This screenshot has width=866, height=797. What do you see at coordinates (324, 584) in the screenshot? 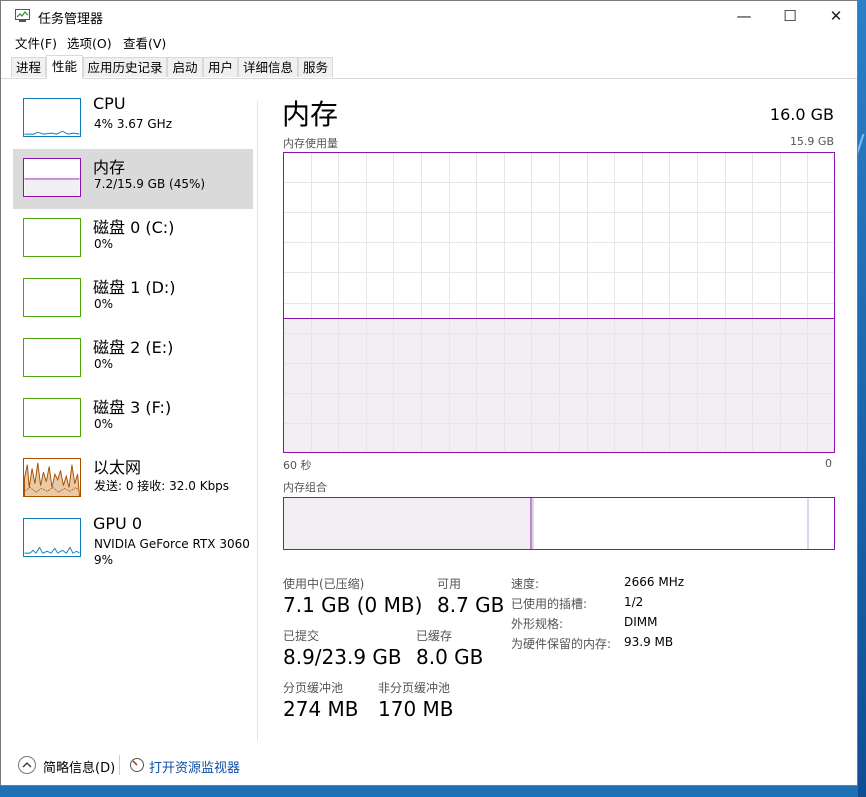
I see `in-use-label: 使用中(已压缩)` at bounding box center [324, 584].